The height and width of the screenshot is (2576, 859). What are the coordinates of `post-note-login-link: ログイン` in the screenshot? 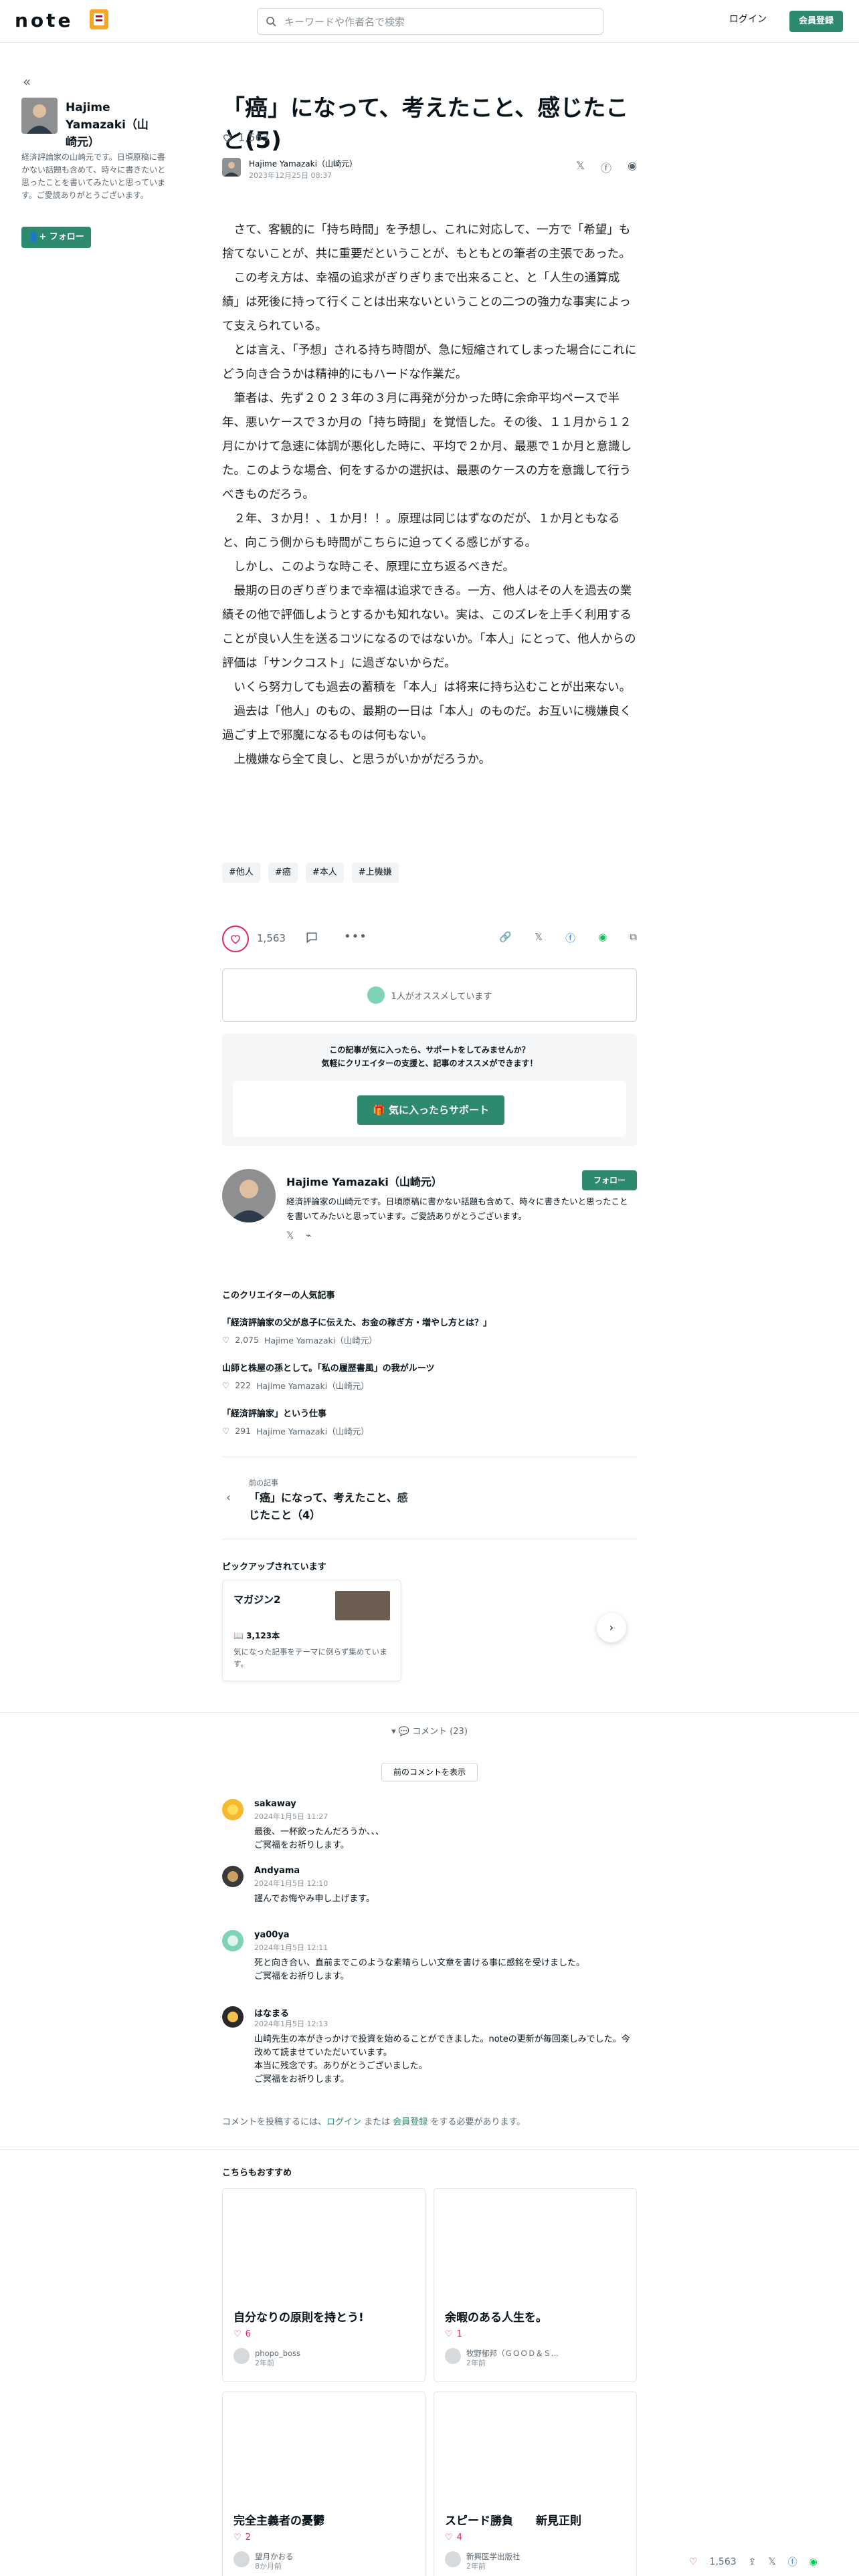 It's located at (344, 2122).